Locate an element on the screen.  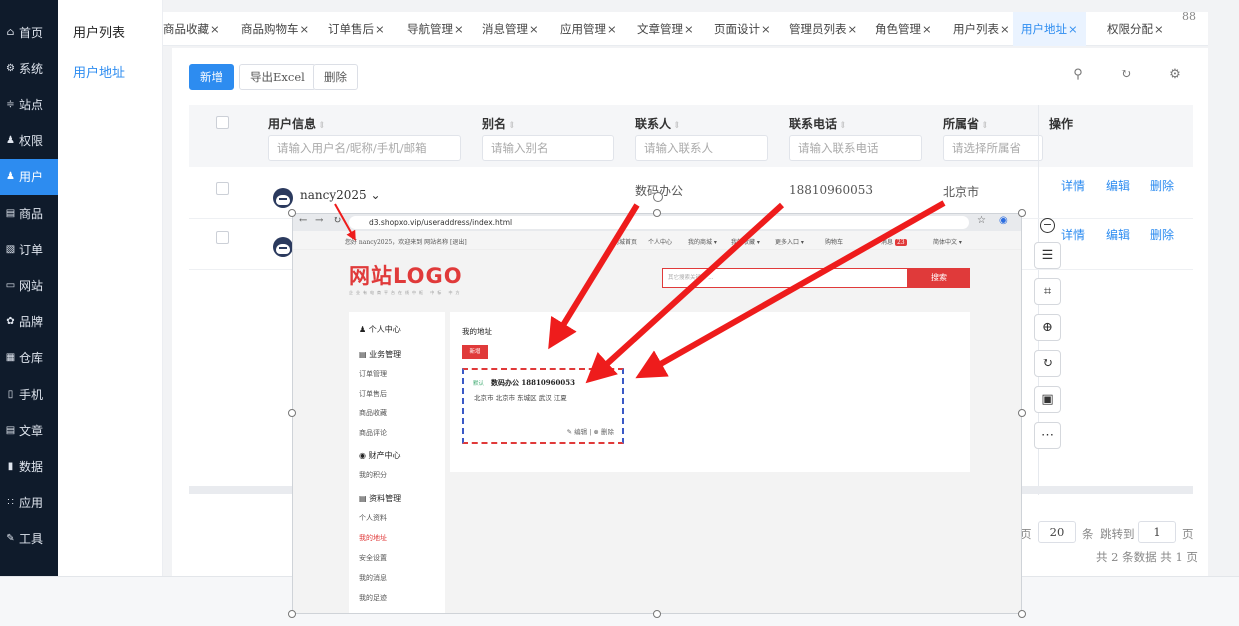
profile-icon: ◉ is located at coordinates (1003, 220).